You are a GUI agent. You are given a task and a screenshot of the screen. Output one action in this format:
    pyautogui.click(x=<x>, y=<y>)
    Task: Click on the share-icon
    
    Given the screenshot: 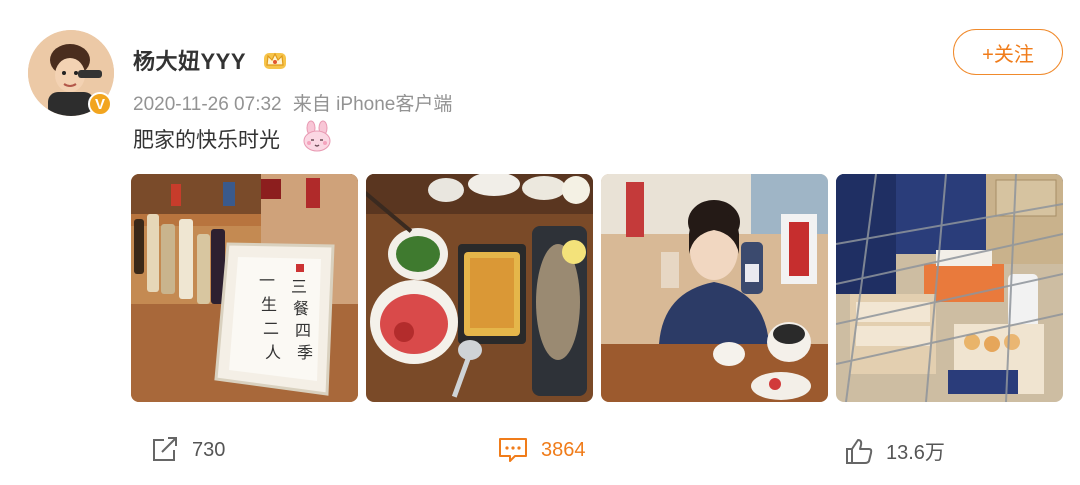 What is the action you would take?
    pyautogui.click(x=165, y=449)
    